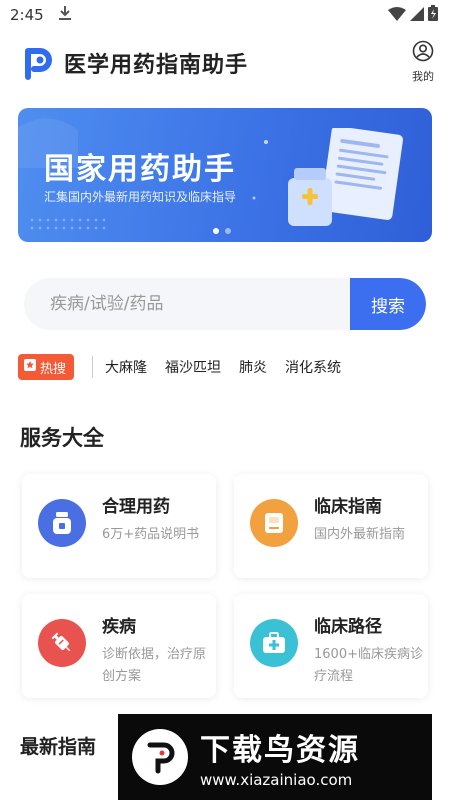  Describe the element at coordinates (53, 369) in the screenshot. I see `hot-search-label: 热搜` at that location.